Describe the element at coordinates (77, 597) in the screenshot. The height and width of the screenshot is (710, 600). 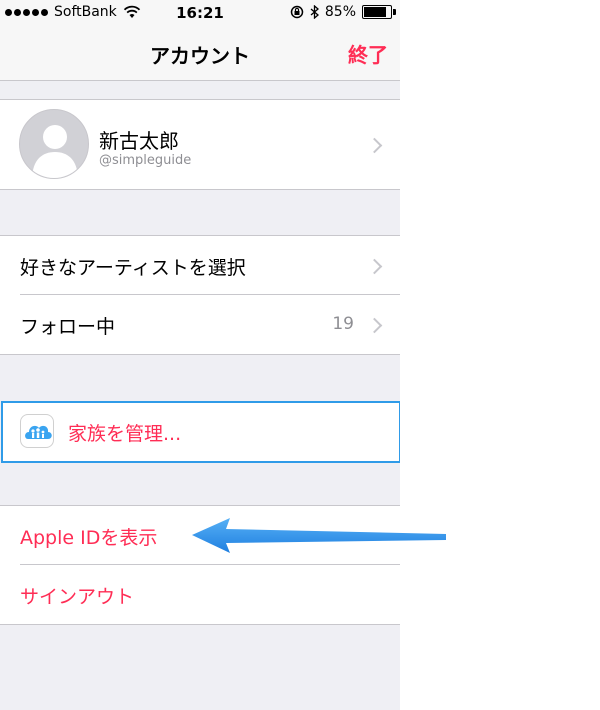
I see `sign-out-label: サインアウト` at that location.